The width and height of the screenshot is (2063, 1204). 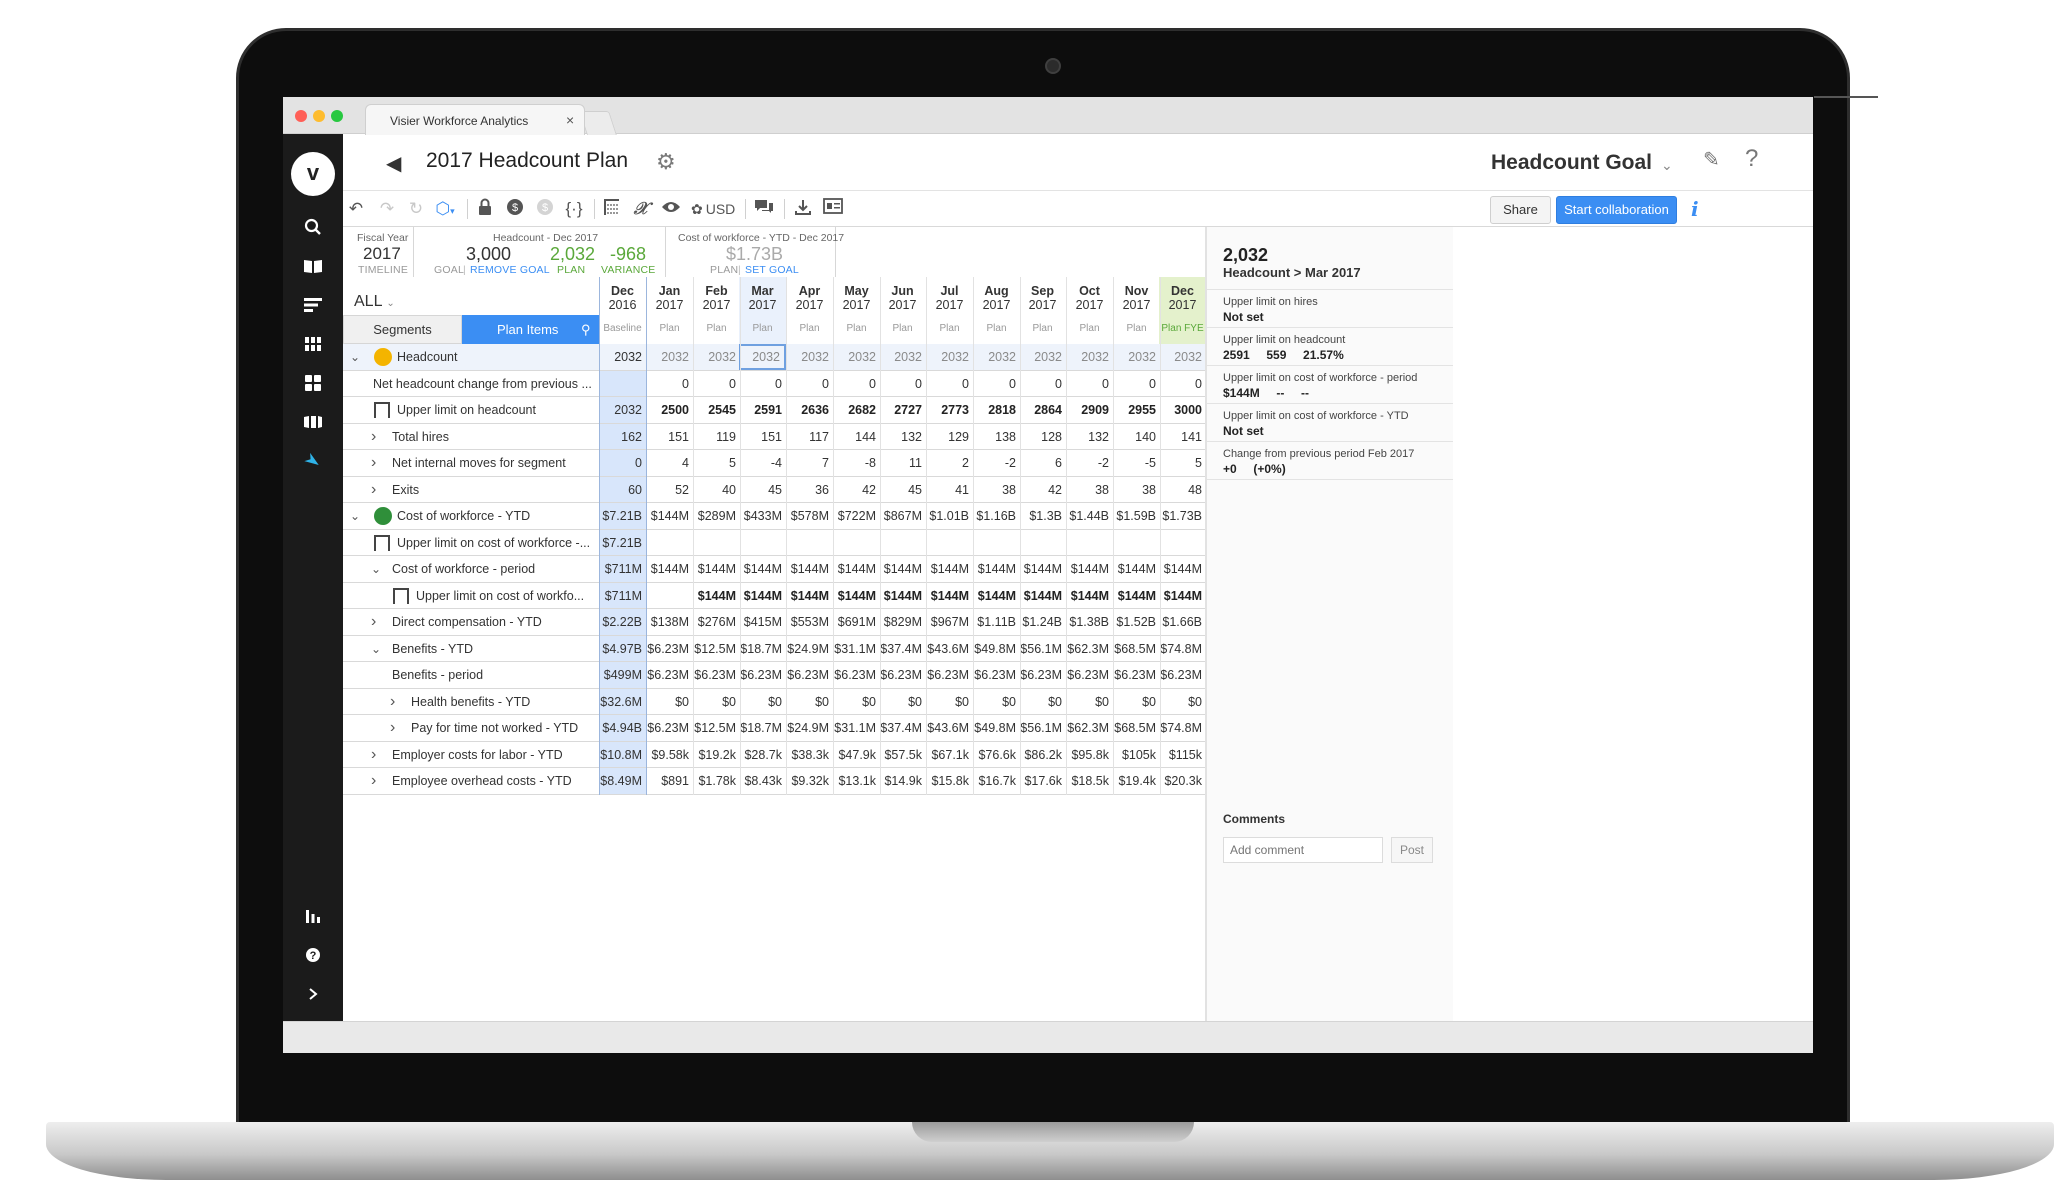 What do you see at coordinates (856, 781) in the screenshot?
I see `table-cell: $13.1k` at bounding box center [856, 781].